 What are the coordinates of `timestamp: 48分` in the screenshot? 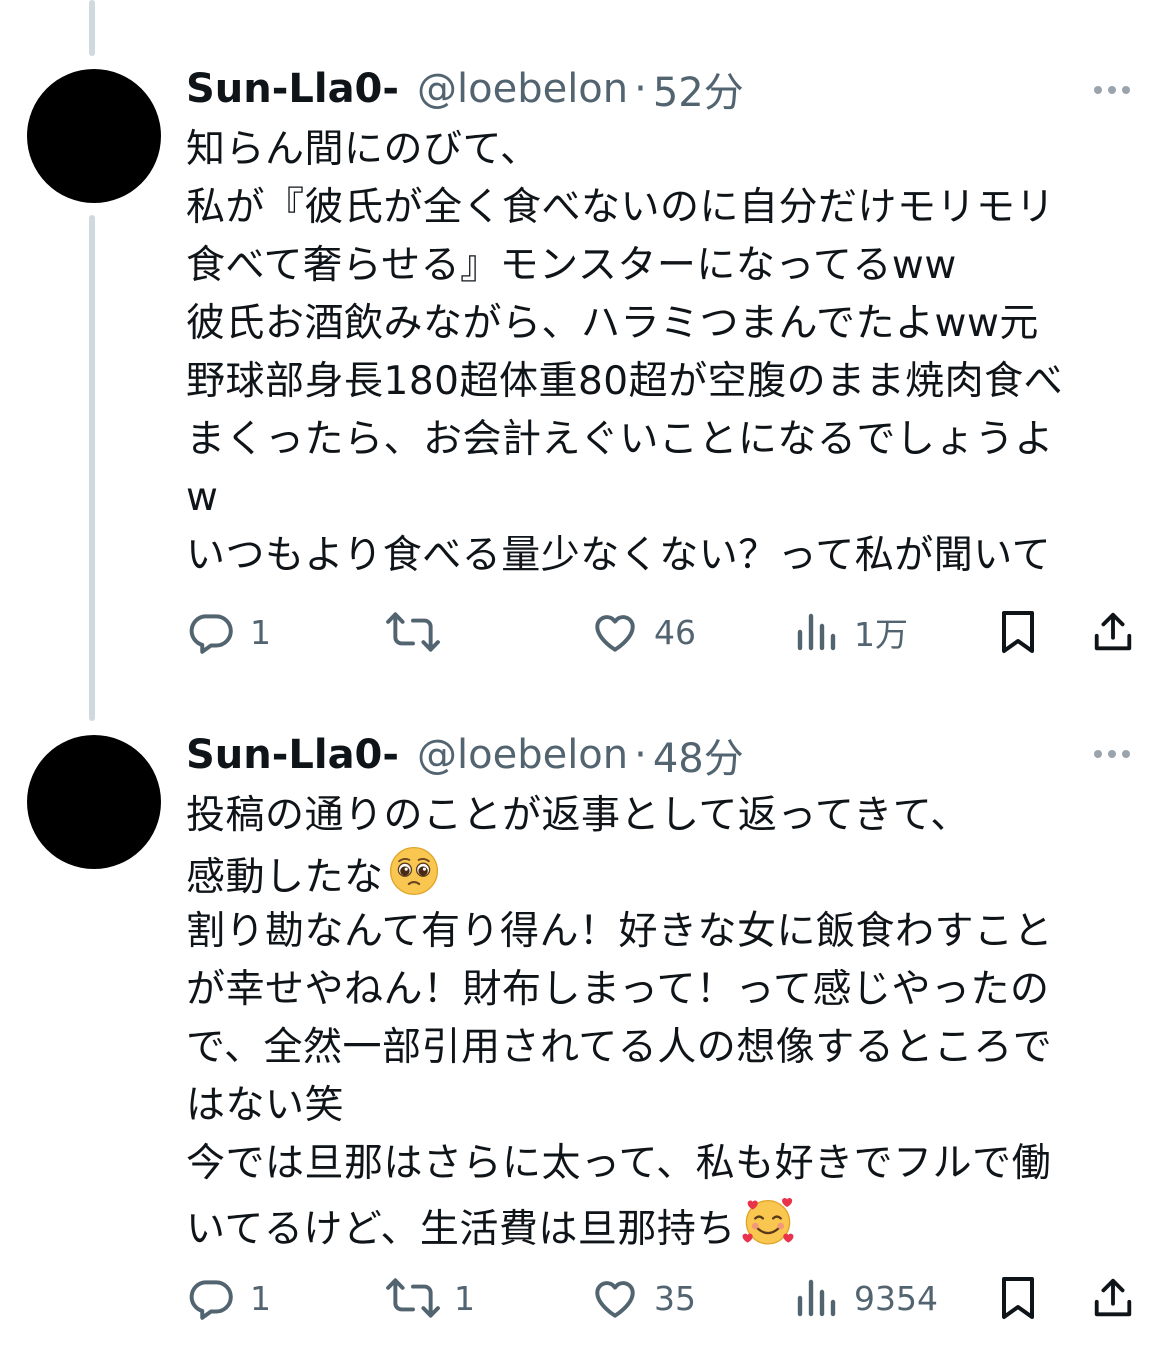 It's located at (698, 755).